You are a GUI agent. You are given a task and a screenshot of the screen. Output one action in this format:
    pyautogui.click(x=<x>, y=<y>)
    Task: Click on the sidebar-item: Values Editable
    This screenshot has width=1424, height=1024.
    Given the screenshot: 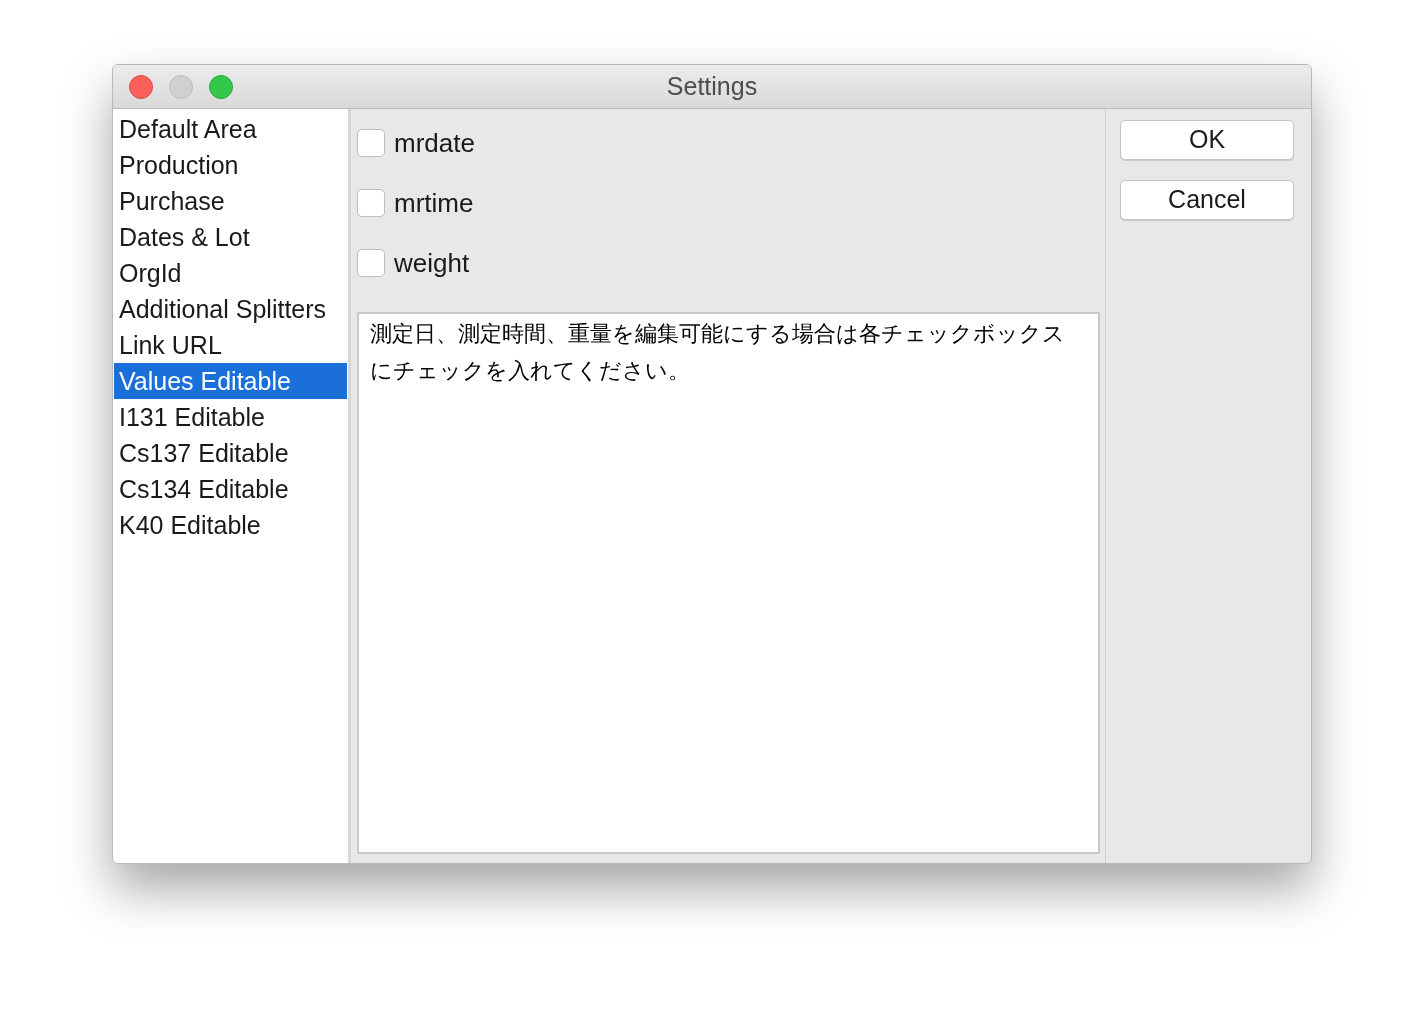 What is the action you would take?
    pyautogui.click(x=230, y=381)
    